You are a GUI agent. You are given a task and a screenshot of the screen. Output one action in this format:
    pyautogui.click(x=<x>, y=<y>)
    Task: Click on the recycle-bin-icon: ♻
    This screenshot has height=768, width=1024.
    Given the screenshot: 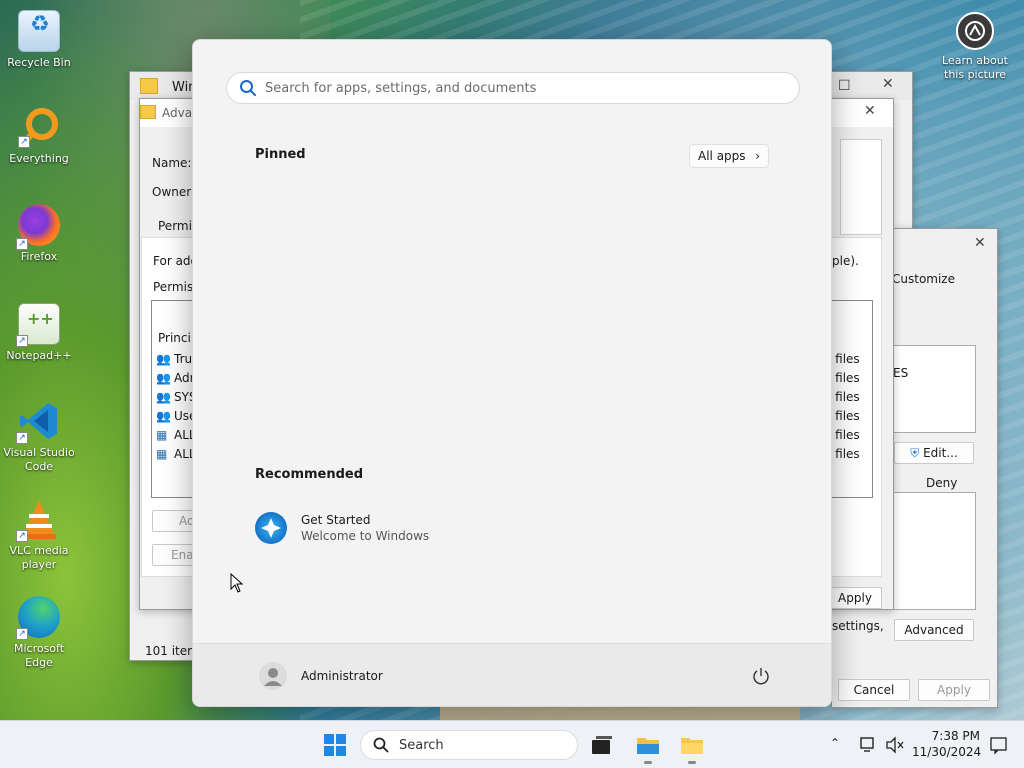 What is the action you would take?
    pyautogui.click(x=39, y=31)
    